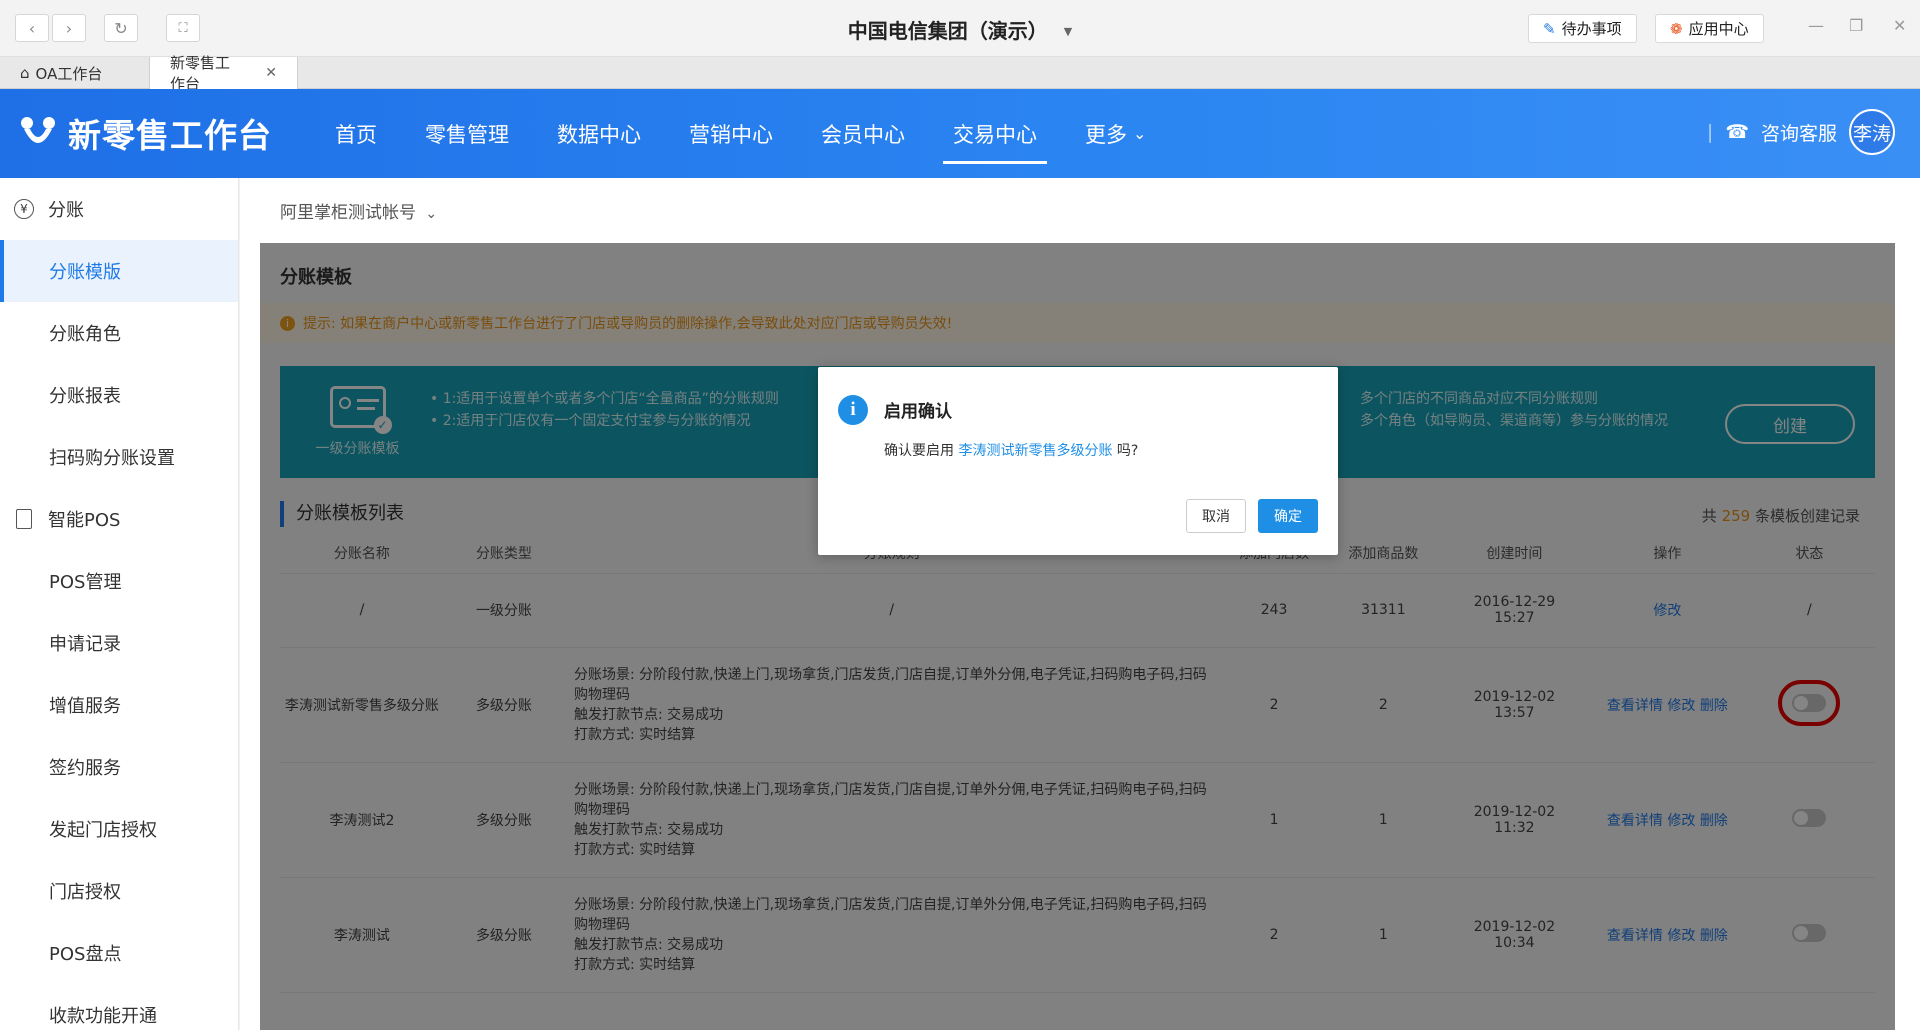 The height and width of the screenshot is (1030, 1920). What do you see at coordinates (24, 519) in the screenshot?
I see `pos-icon` at bounding box center [24, 519].